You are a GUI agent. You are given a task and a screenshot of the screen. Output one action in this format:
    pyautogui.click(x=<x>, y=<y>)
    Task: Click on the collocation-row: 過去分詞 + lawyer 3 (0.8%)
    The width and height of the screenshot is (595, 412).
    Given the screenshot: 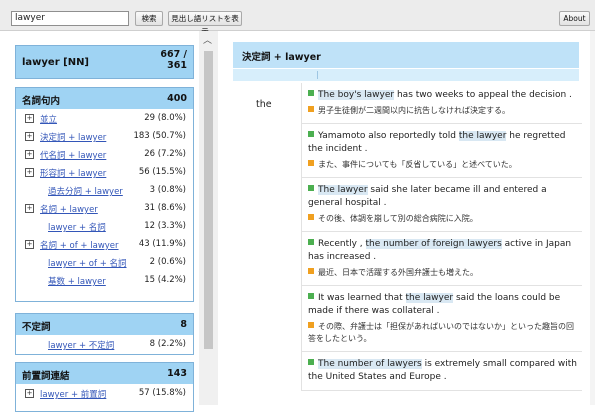 What is the action you would take?
    pyautogui.click(x=104, y=190)
    